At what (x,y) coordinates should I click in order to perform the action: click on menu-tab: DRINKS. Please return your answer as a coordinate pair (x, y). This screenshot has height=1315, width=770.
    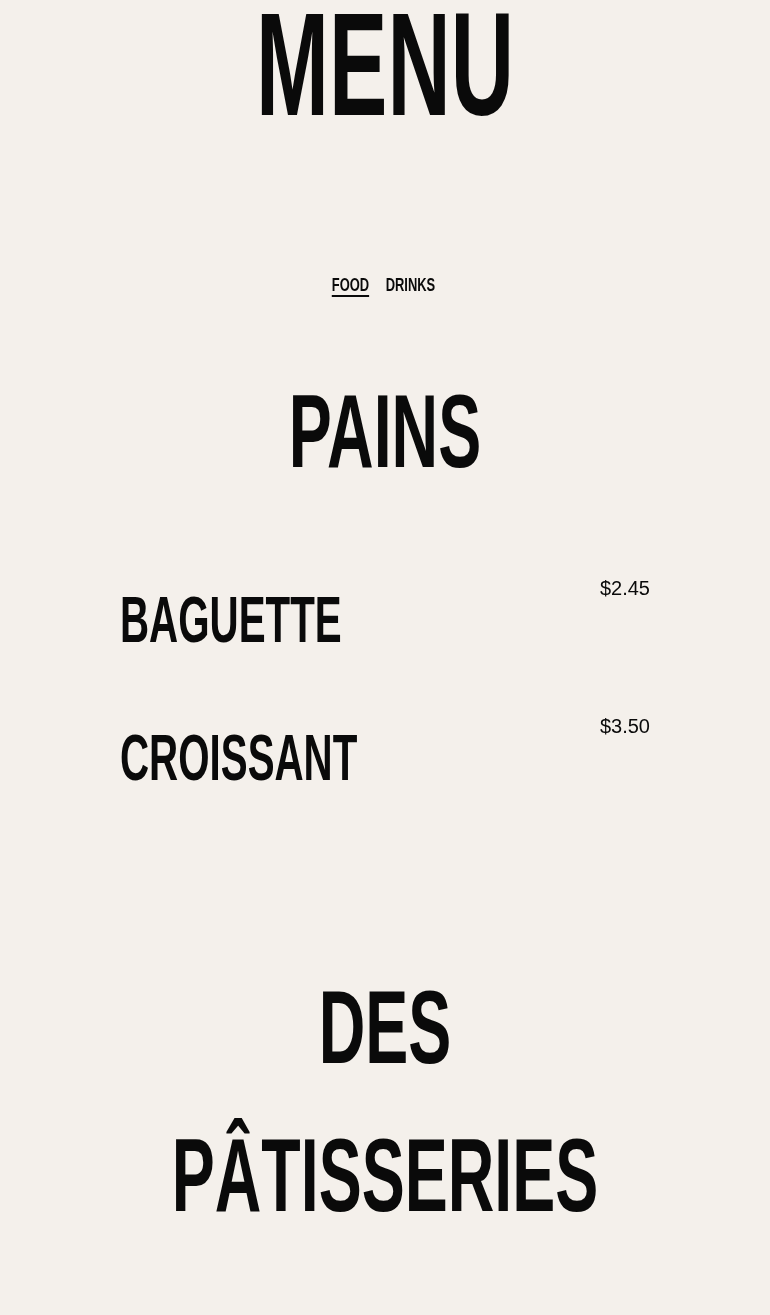
    Looking at the image, I should click on (410, 285).